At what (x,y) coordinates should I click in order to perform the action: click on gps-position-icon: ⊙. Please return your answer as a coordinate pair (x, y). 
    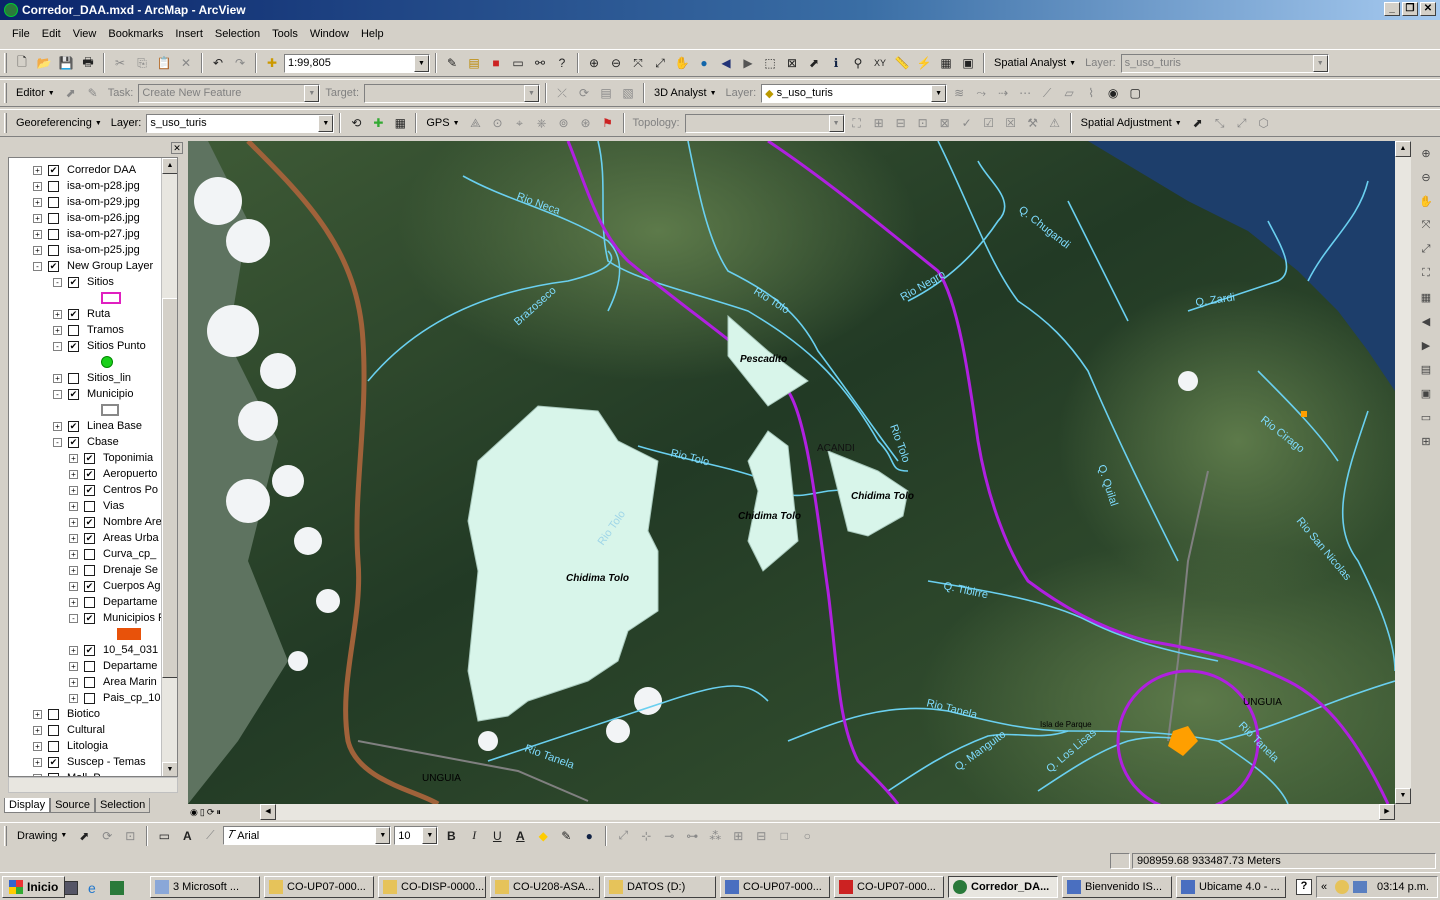
    Looking at the image, I should click on (498, 123).